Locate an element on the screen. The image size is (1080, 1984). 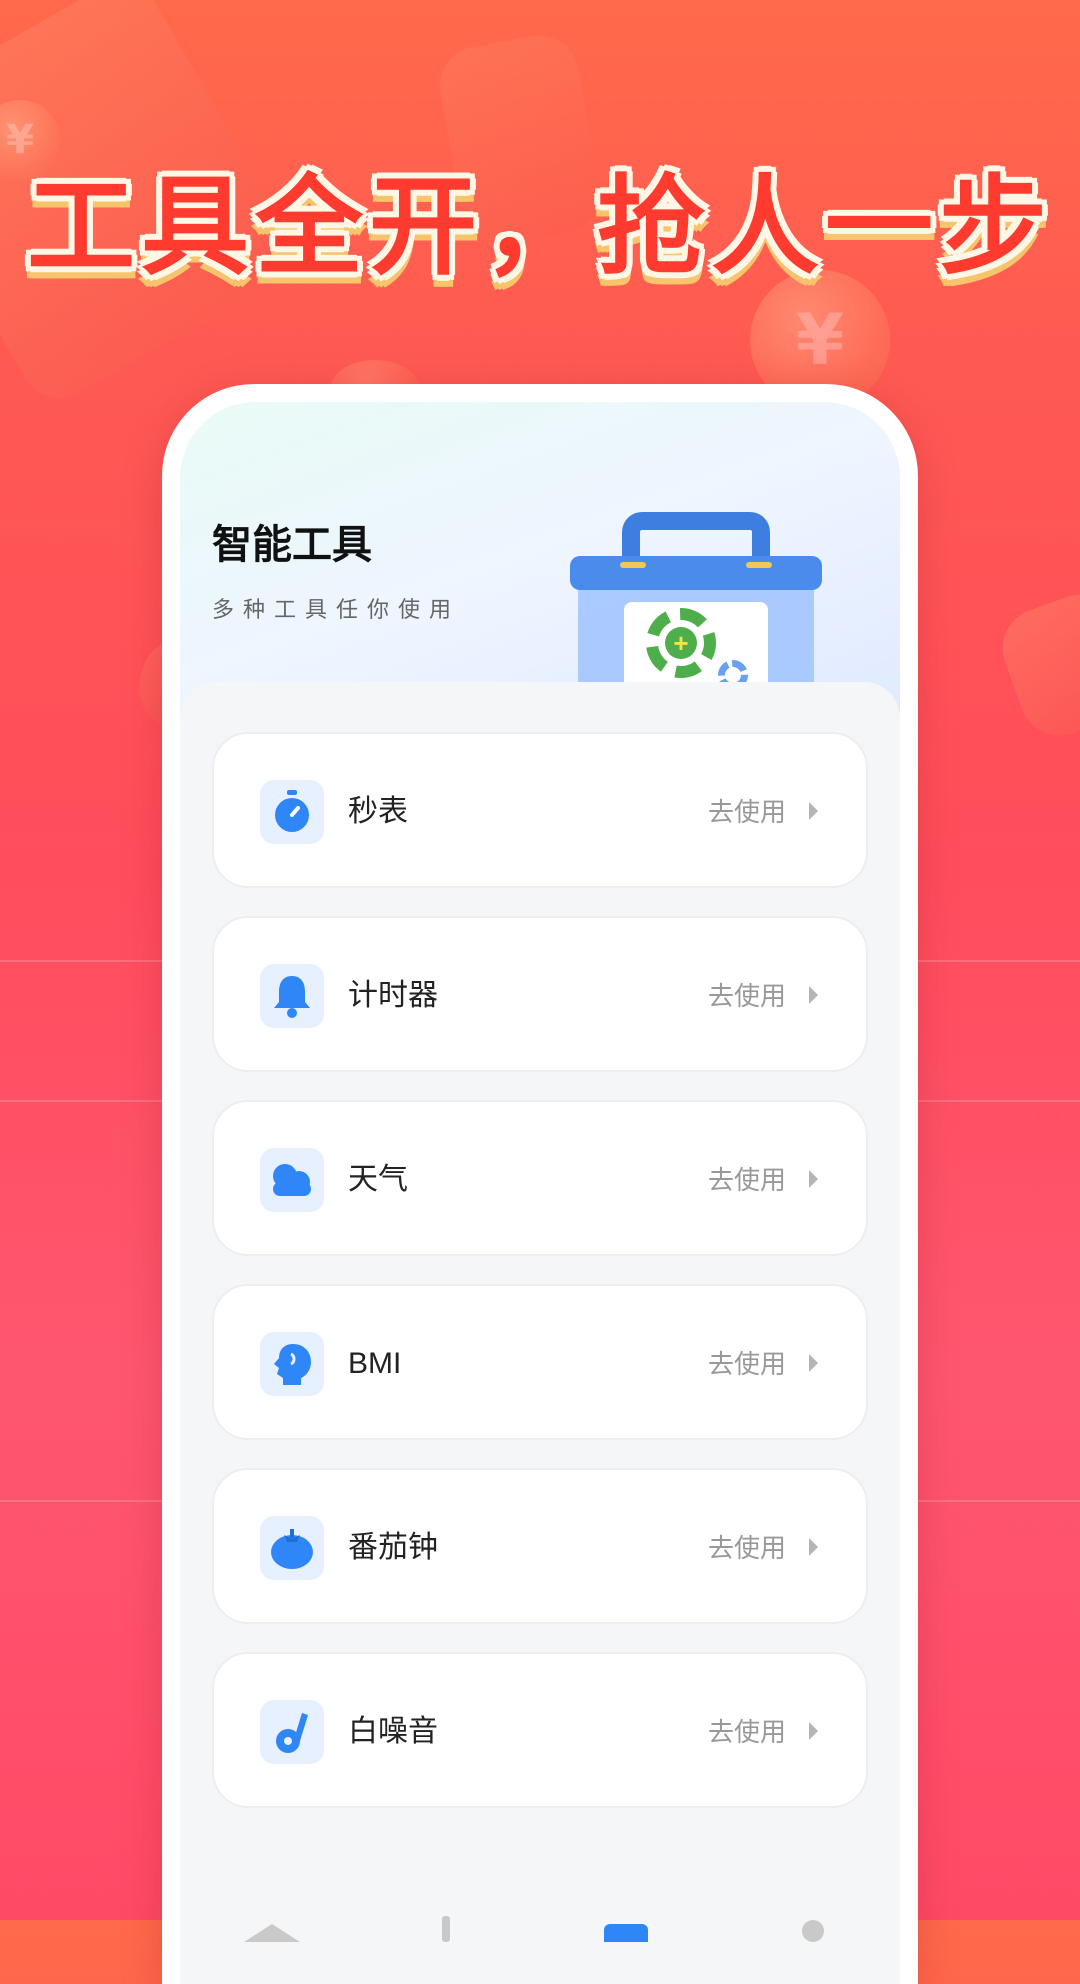
tool-name: 天气 is located at coordinates (378, 1179).